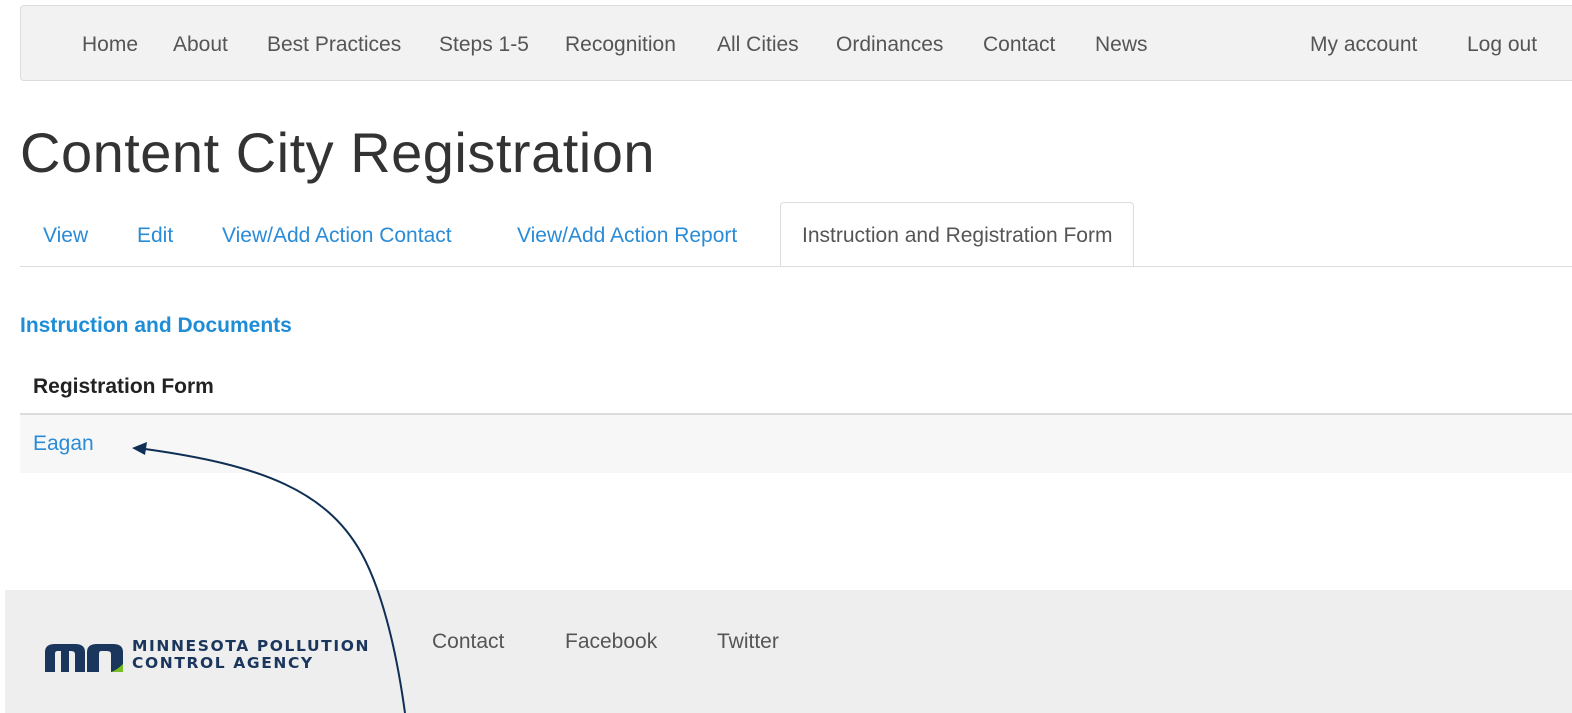 This screenshot has height=713, width=1572. Describe the element at coordinates (468, 642) in the screenshot. I see `footer-link-contact: Contact` at that location.